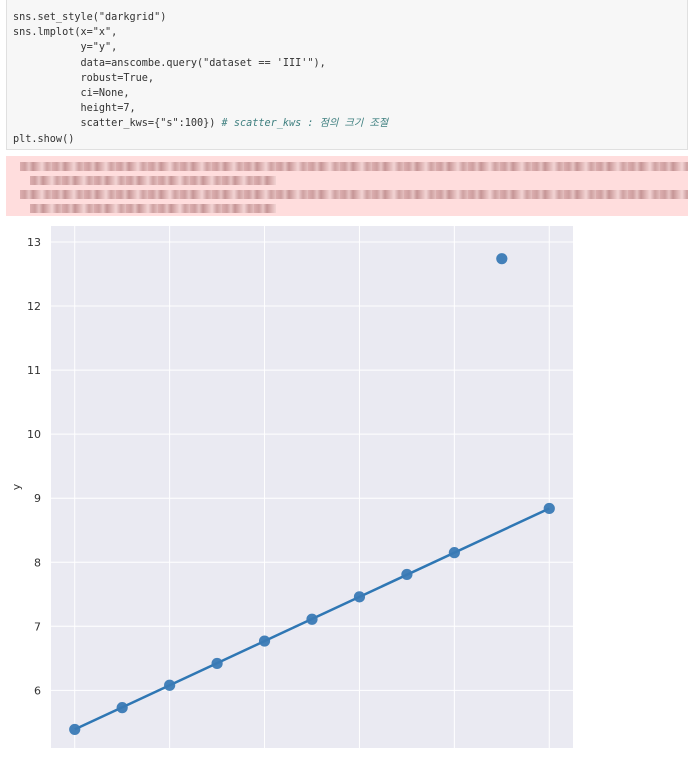 The height and width of the screenshot is (763, 688). What do you see at coordinates (34, 242) in the screenshot?
I see `y-tick-label: 13` at bounding box center [34, 242].